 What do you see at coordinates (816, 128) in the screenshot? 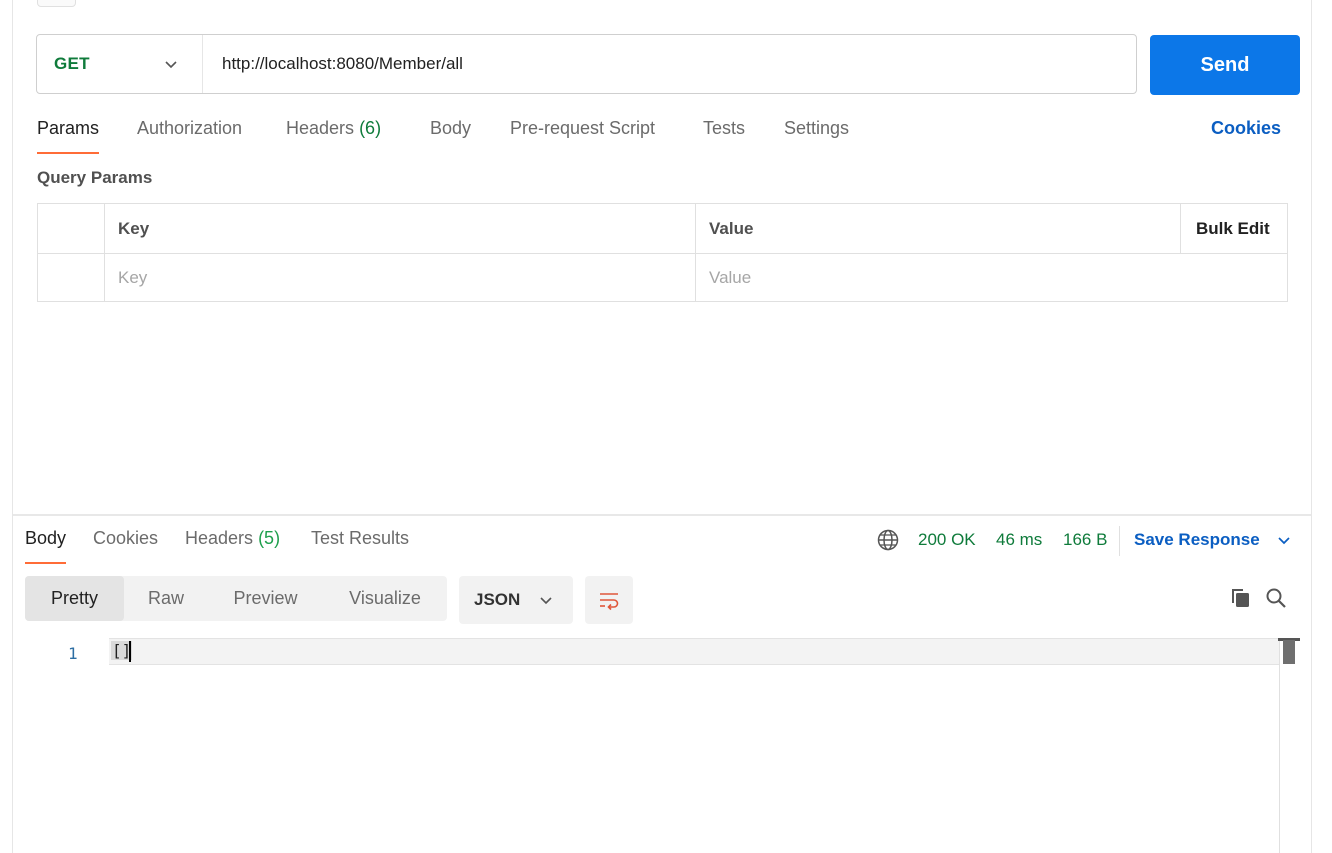
I see `tab-settings: Settings` at bounding box center [816, 128].